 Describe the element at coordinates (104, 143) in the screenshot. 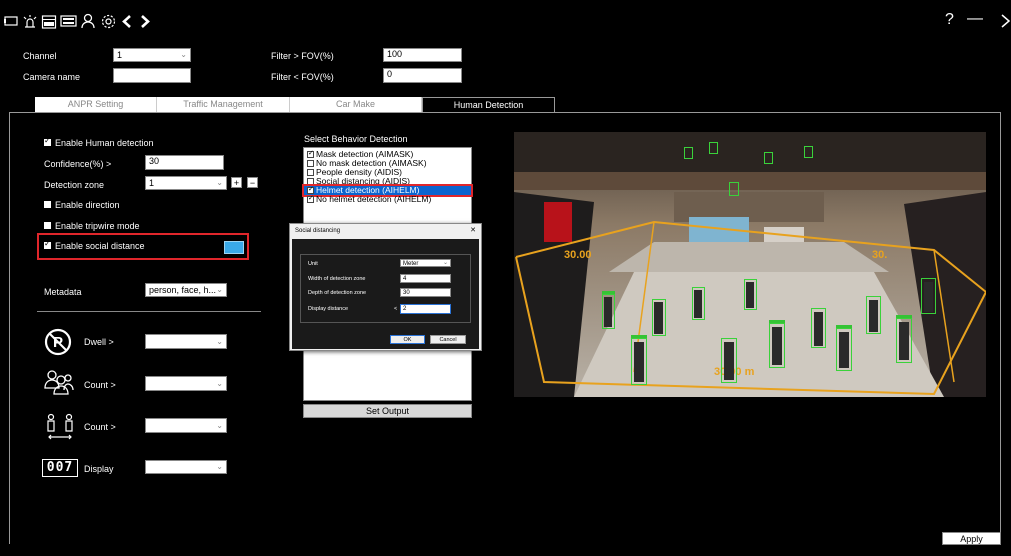

I see `enable-human-detection-label: Enable Human detection` at that location.